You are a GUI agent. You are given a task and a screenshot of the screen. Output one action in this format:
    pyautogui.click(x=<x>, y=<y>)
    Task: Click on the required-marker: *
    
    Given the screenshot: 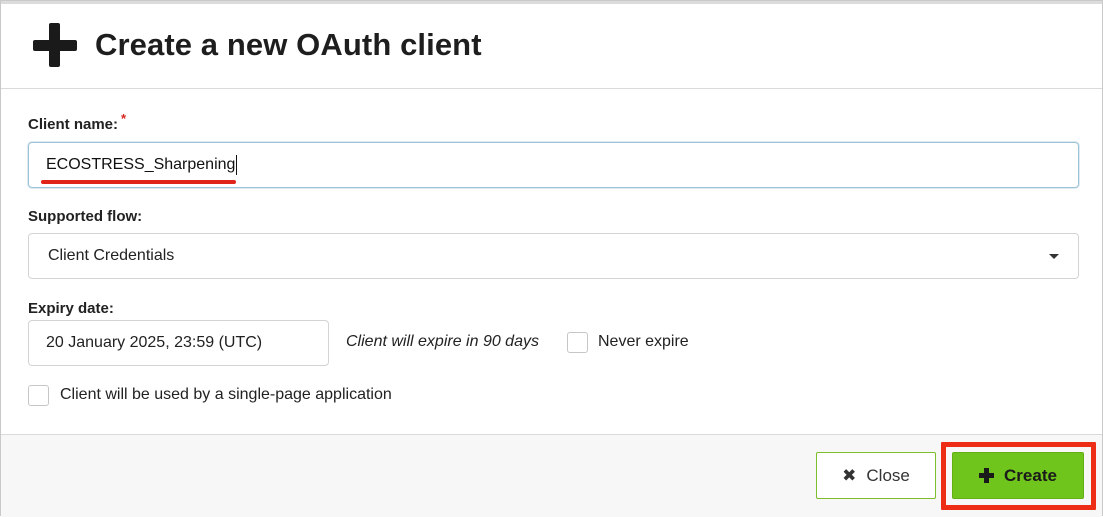 What is the action you would take?
    pyautogui.click(x=124, y=118)
    